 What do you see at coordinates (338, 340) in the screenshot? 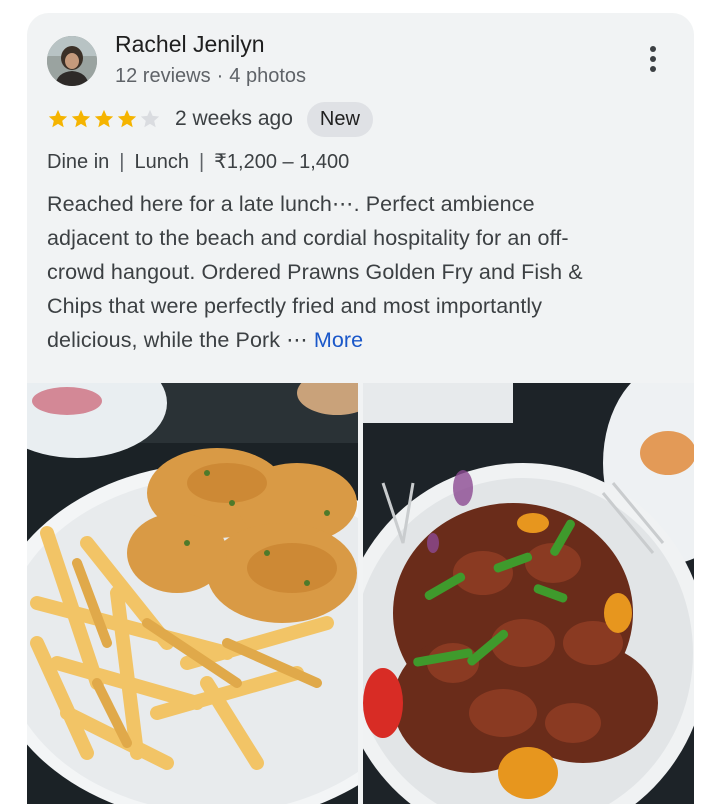
I see `more-link: More` at bounding box center [338, 340].